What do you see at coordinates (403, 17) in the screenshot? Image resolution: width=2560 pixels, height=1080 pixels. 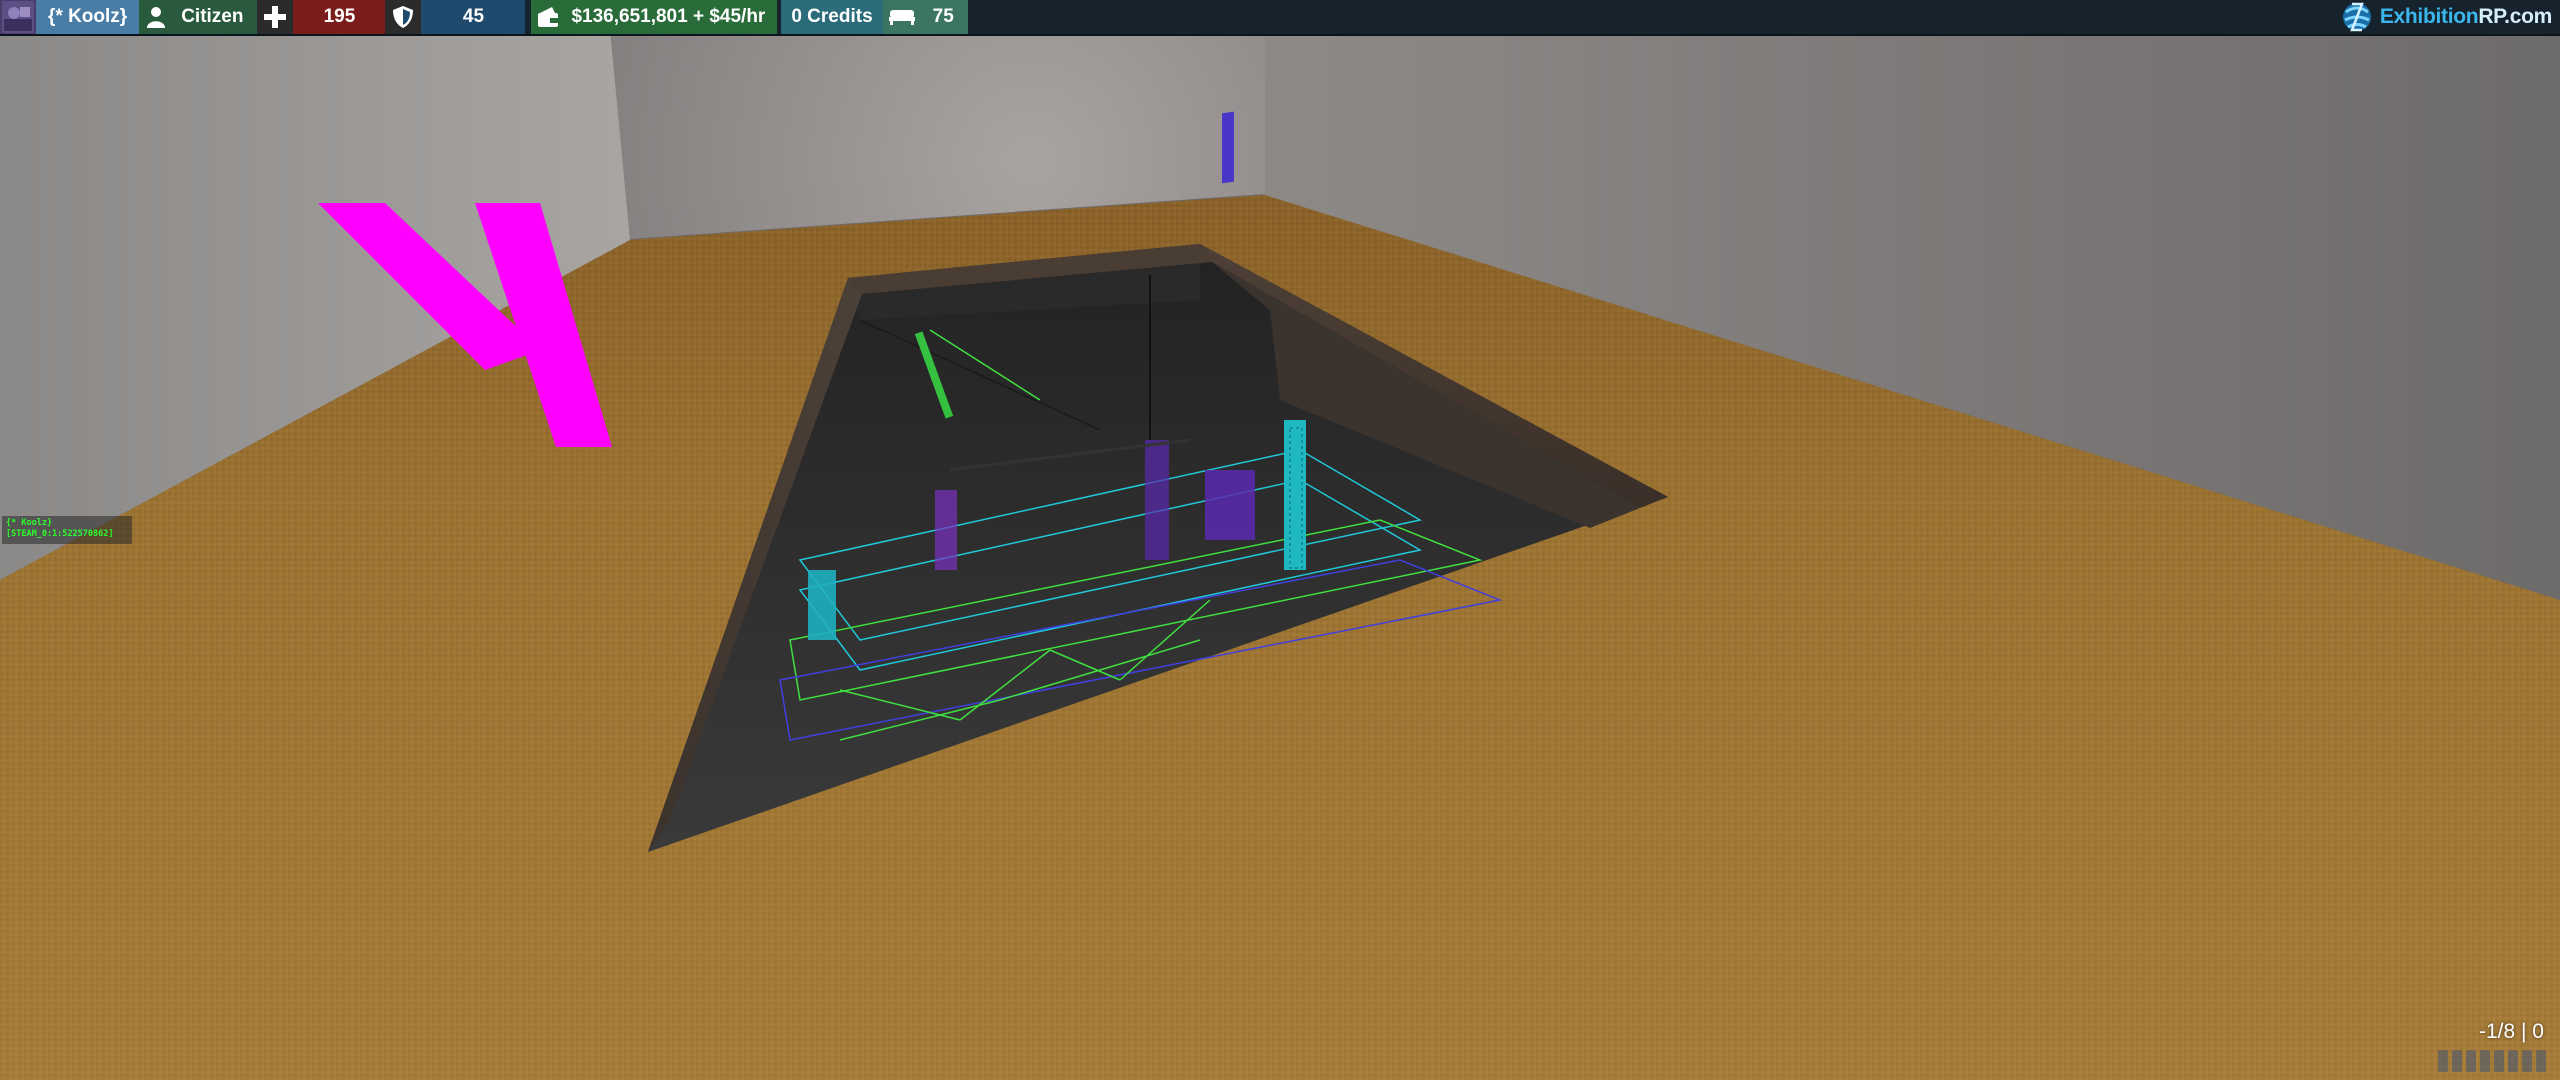 I see `shield-icon` at bounding box center [403, 17].